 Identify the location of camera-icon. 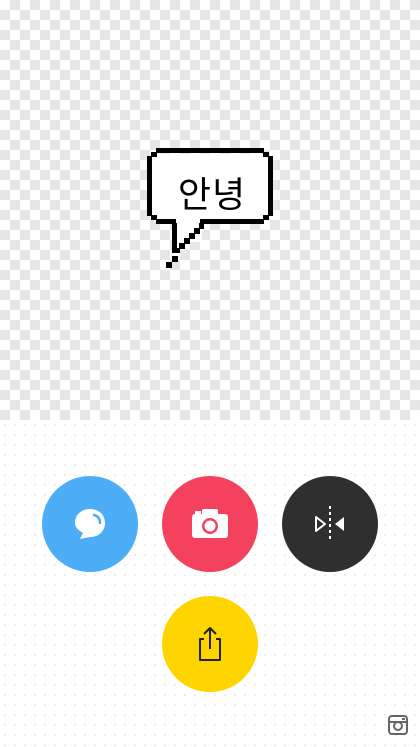
(210, 523).